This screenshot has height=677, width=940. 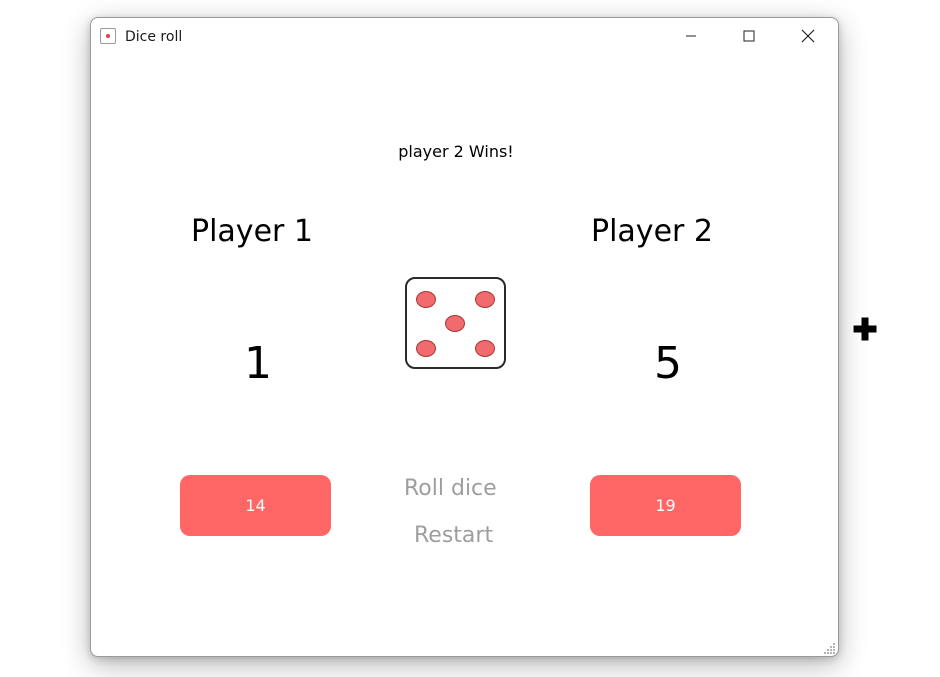 What do you see at coordinates (252, 231) in the screenshot?
I see `player-1-label: Player 1` at bounding box center [252, 231].